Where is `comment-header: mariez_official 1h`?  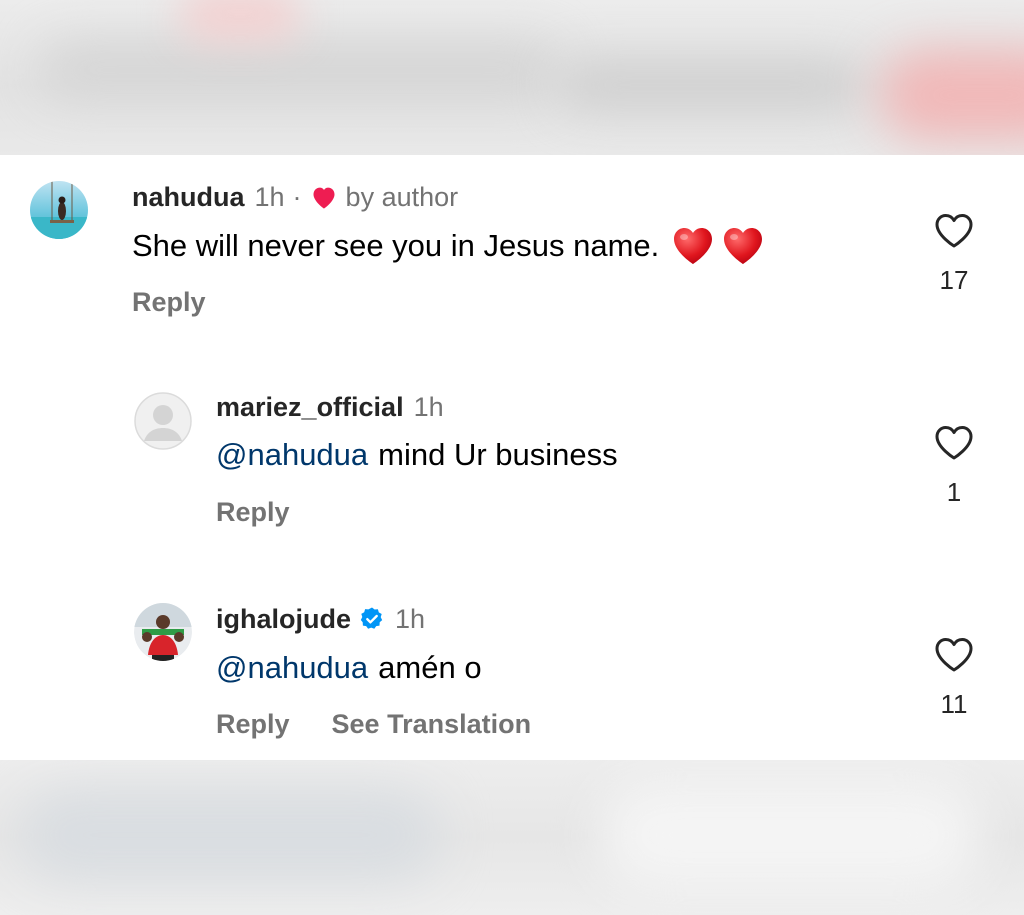 comment-header: mariez_official 1h is located at coordinates (330, 407).